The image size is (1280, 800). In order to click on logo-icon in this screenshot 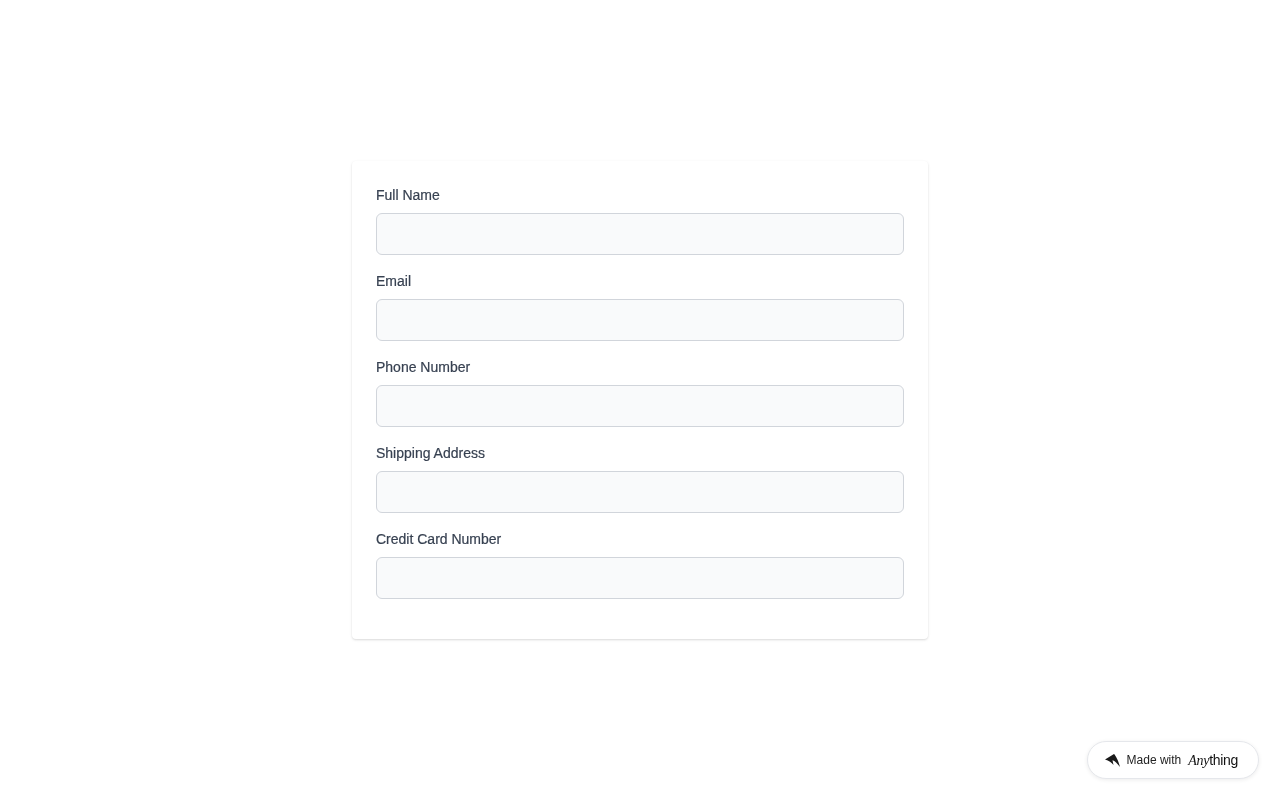, I will do `click(1112, 760)`.